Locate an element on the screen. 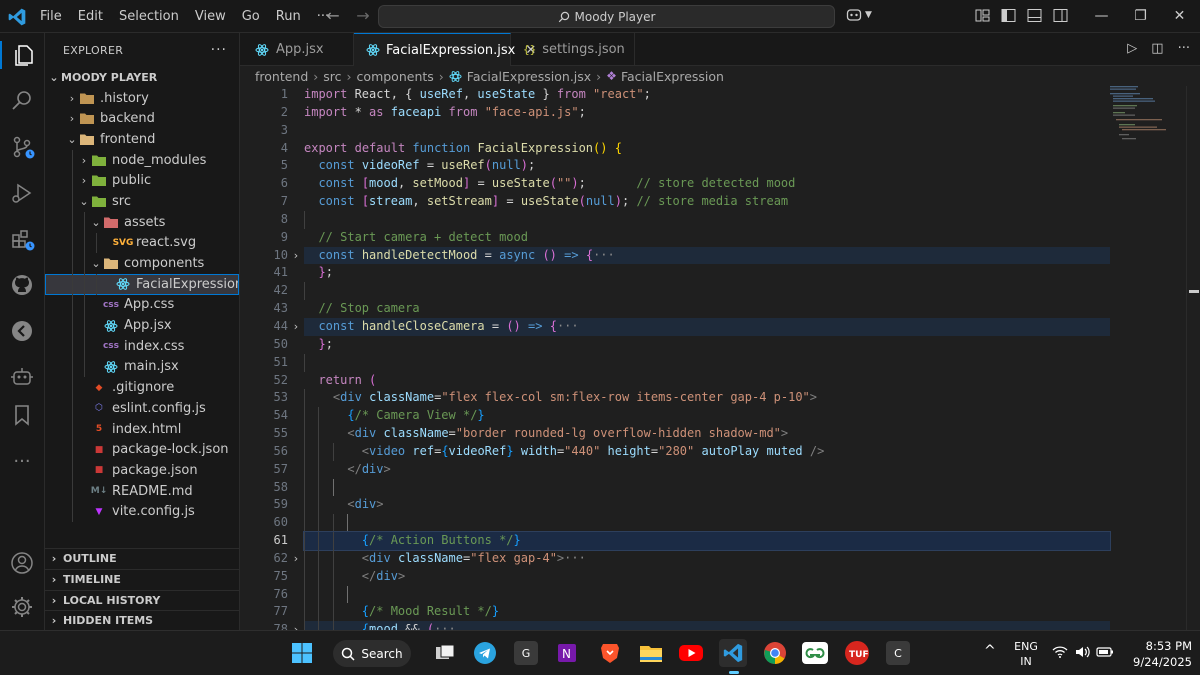 The height and width of the screenshot is (675, 1200). onenote-icon: N is located at coordinates (567, 653).